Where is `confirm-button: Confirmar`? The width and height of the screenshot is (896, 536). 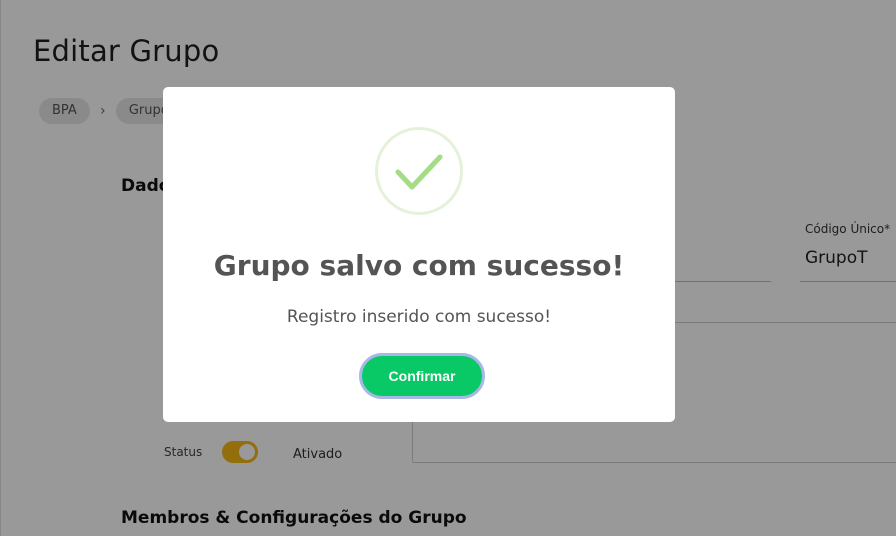
confirm-button: Confirmar is located at coordinates (422, 376).